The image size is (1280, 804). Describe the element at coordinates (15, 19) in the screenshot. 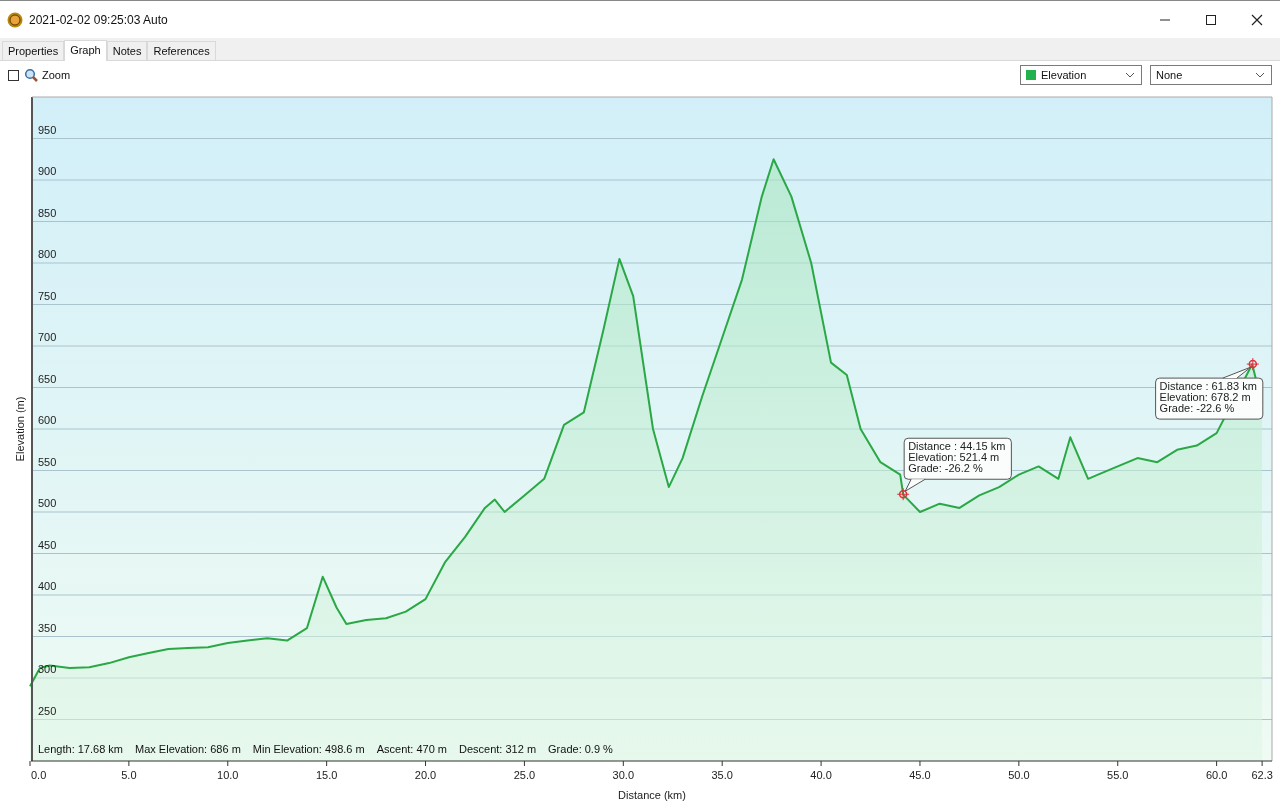

I see `app-icon` at that location.